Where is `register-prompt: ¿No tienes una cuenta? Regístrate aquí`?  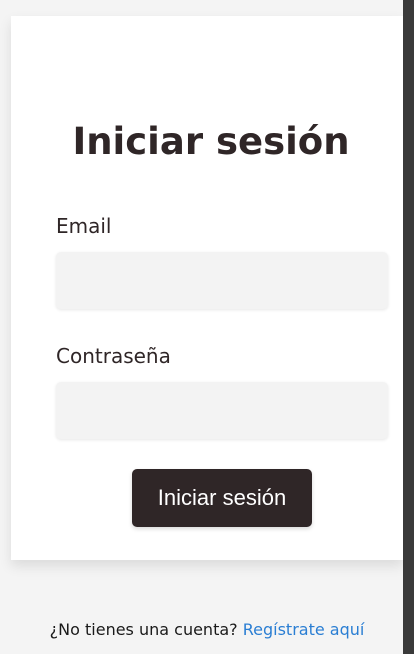 register-prompt: ¿No tienes una cuenta? Regístrate aquí is located at coordinates (207, 629).